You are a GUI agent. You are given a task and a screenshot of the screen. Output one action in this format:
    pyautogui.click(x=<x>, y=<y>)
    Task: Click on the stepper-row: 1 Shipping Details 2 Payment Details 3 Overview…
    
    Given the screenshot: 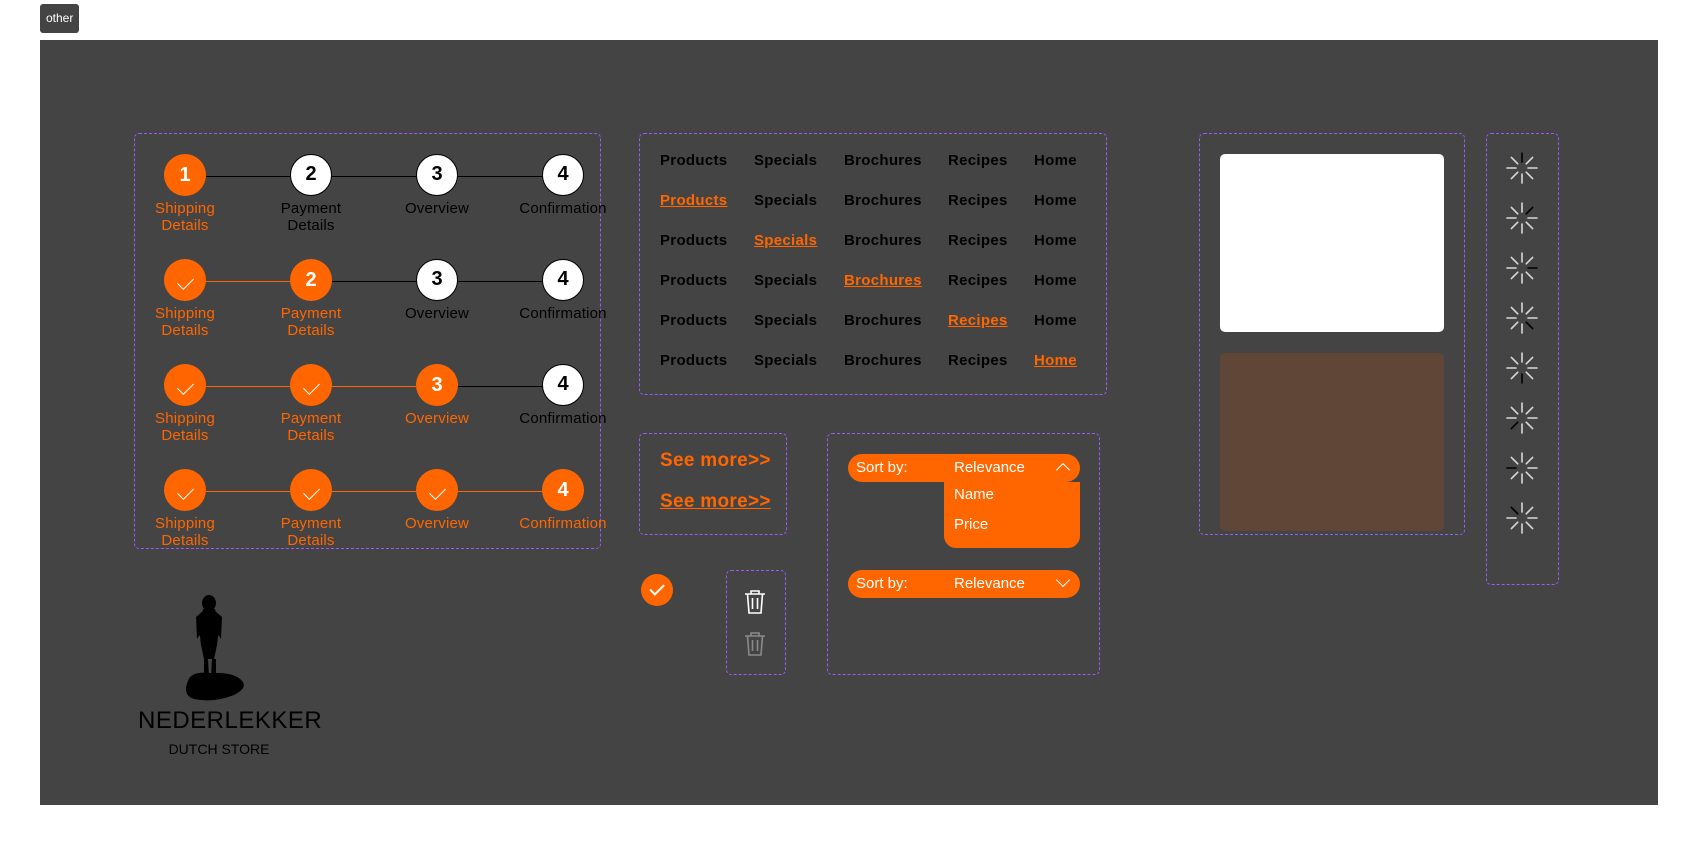 What is the action you would take?
    pyautogui.click(x=379, y=184)
    